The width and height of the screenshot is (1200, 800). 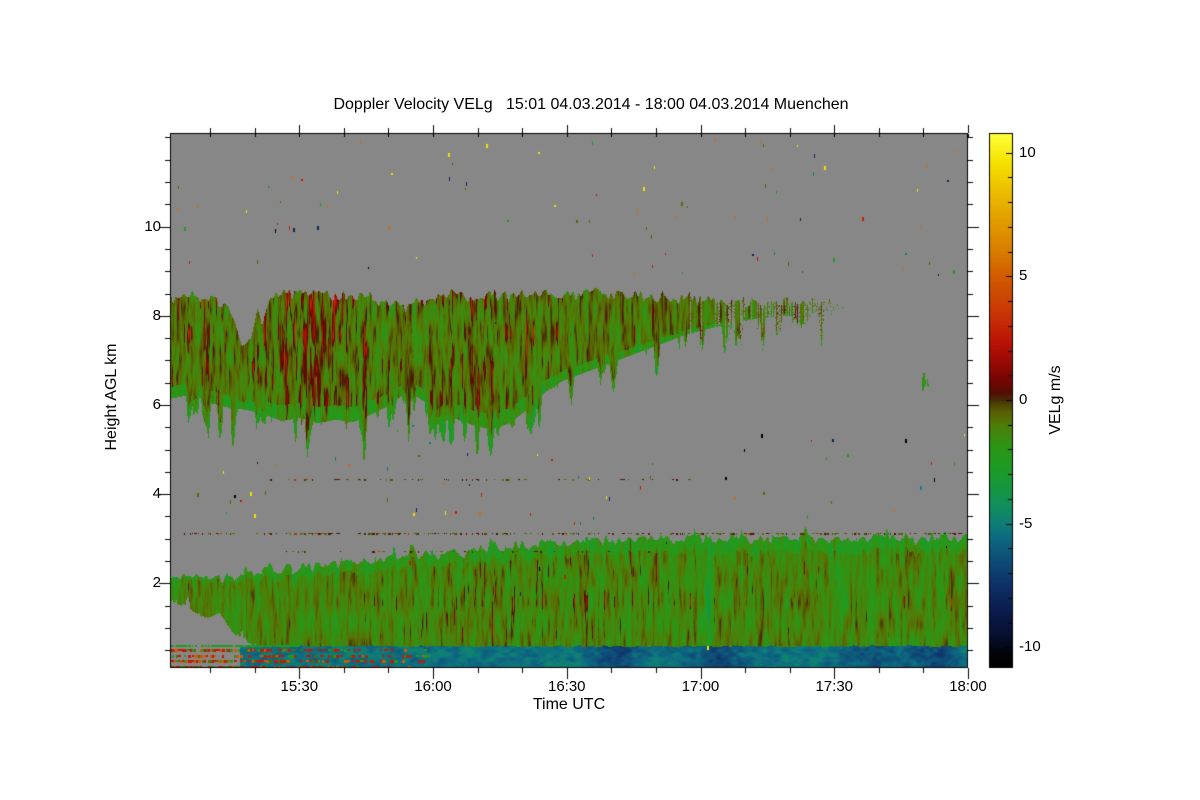 I want to click on y-tick-label: 6, so click(x=156, y=404).